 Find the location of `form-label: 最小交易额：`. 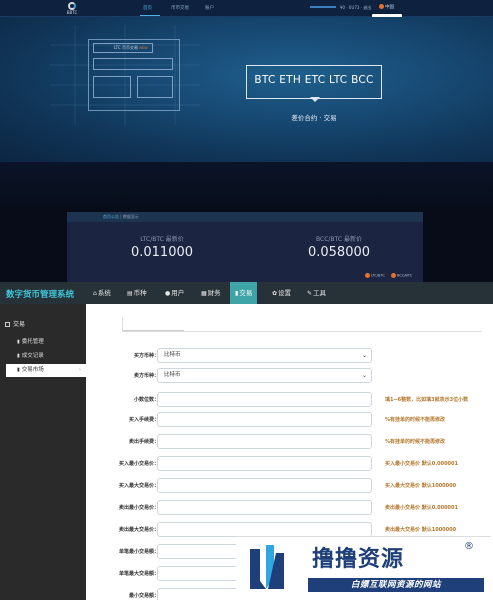

form-label: 最小交易额： is located at coordinates (143, 596).